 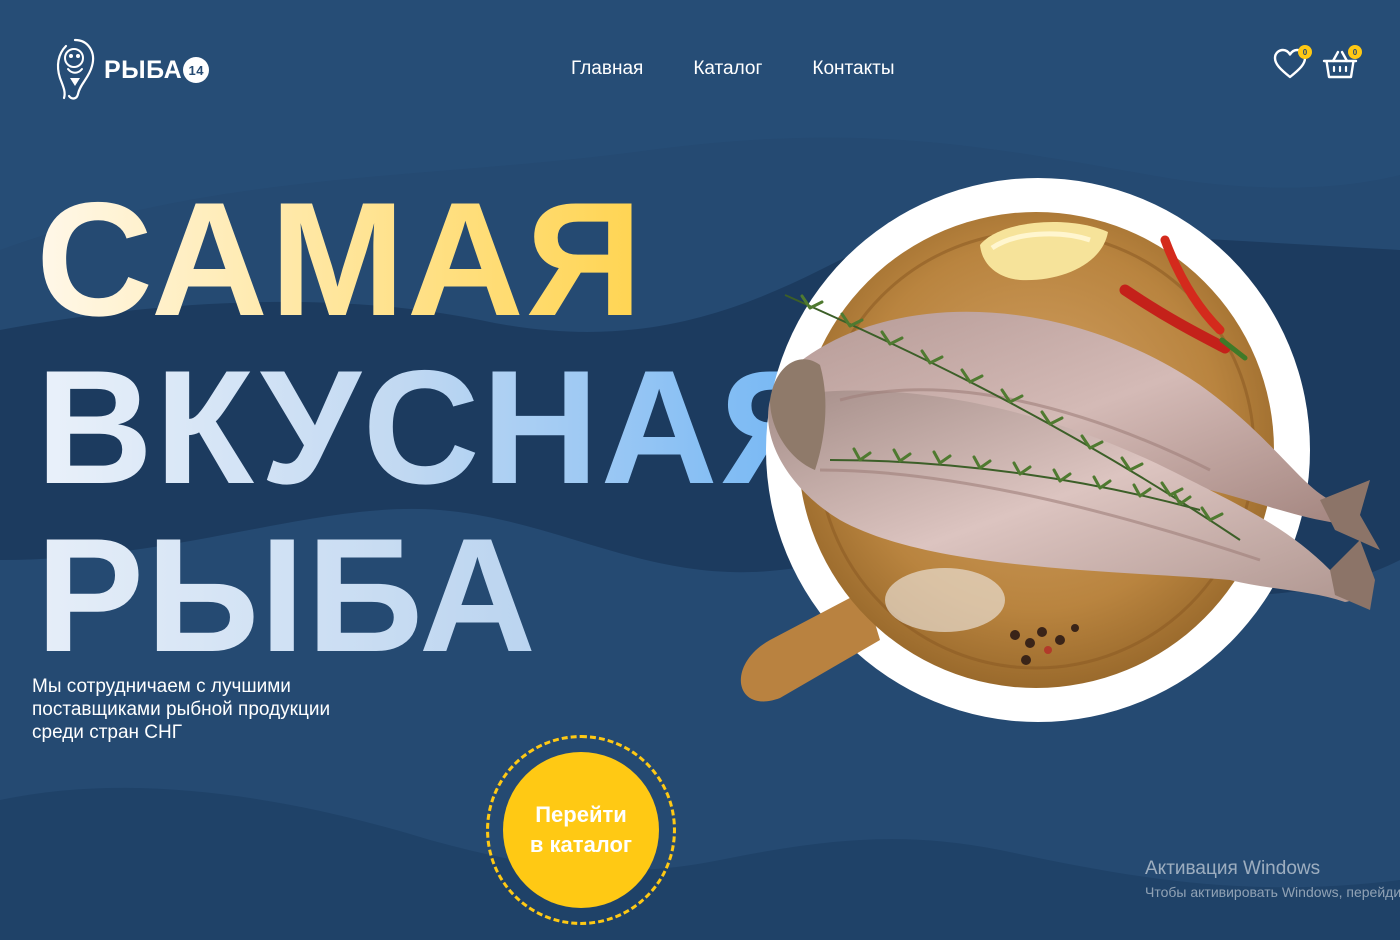 What do you see at coordinates (581, 830) in the screenshot?
I see `go-to-catalog-button: Перейти в каталог` at bounding box center [581, 830].